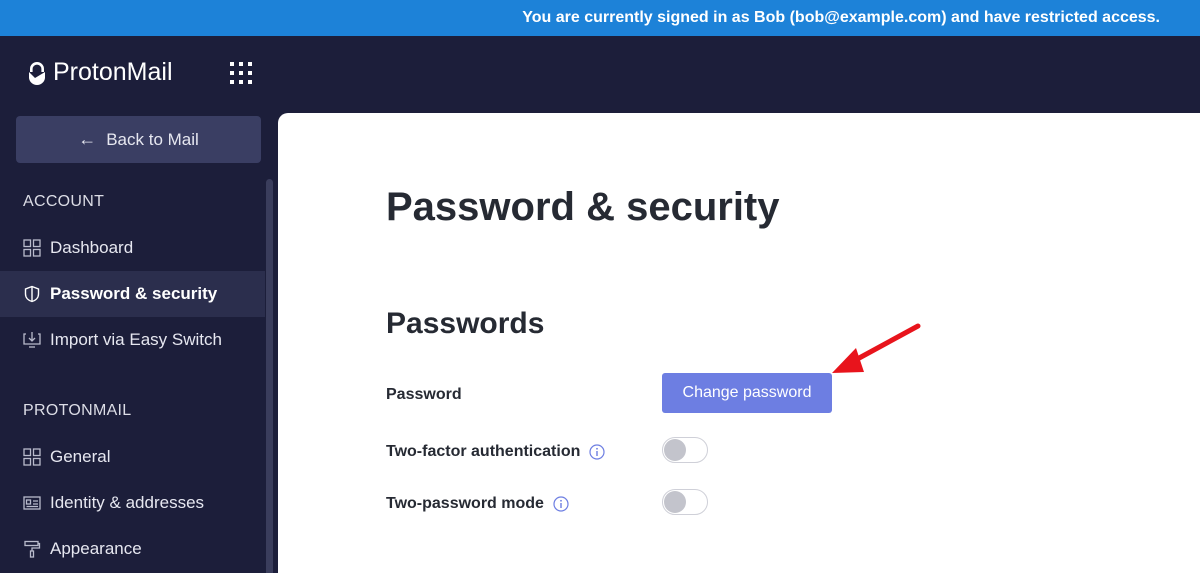  I want to click on sidebar-item-label: Appearance, so click(96, 548).